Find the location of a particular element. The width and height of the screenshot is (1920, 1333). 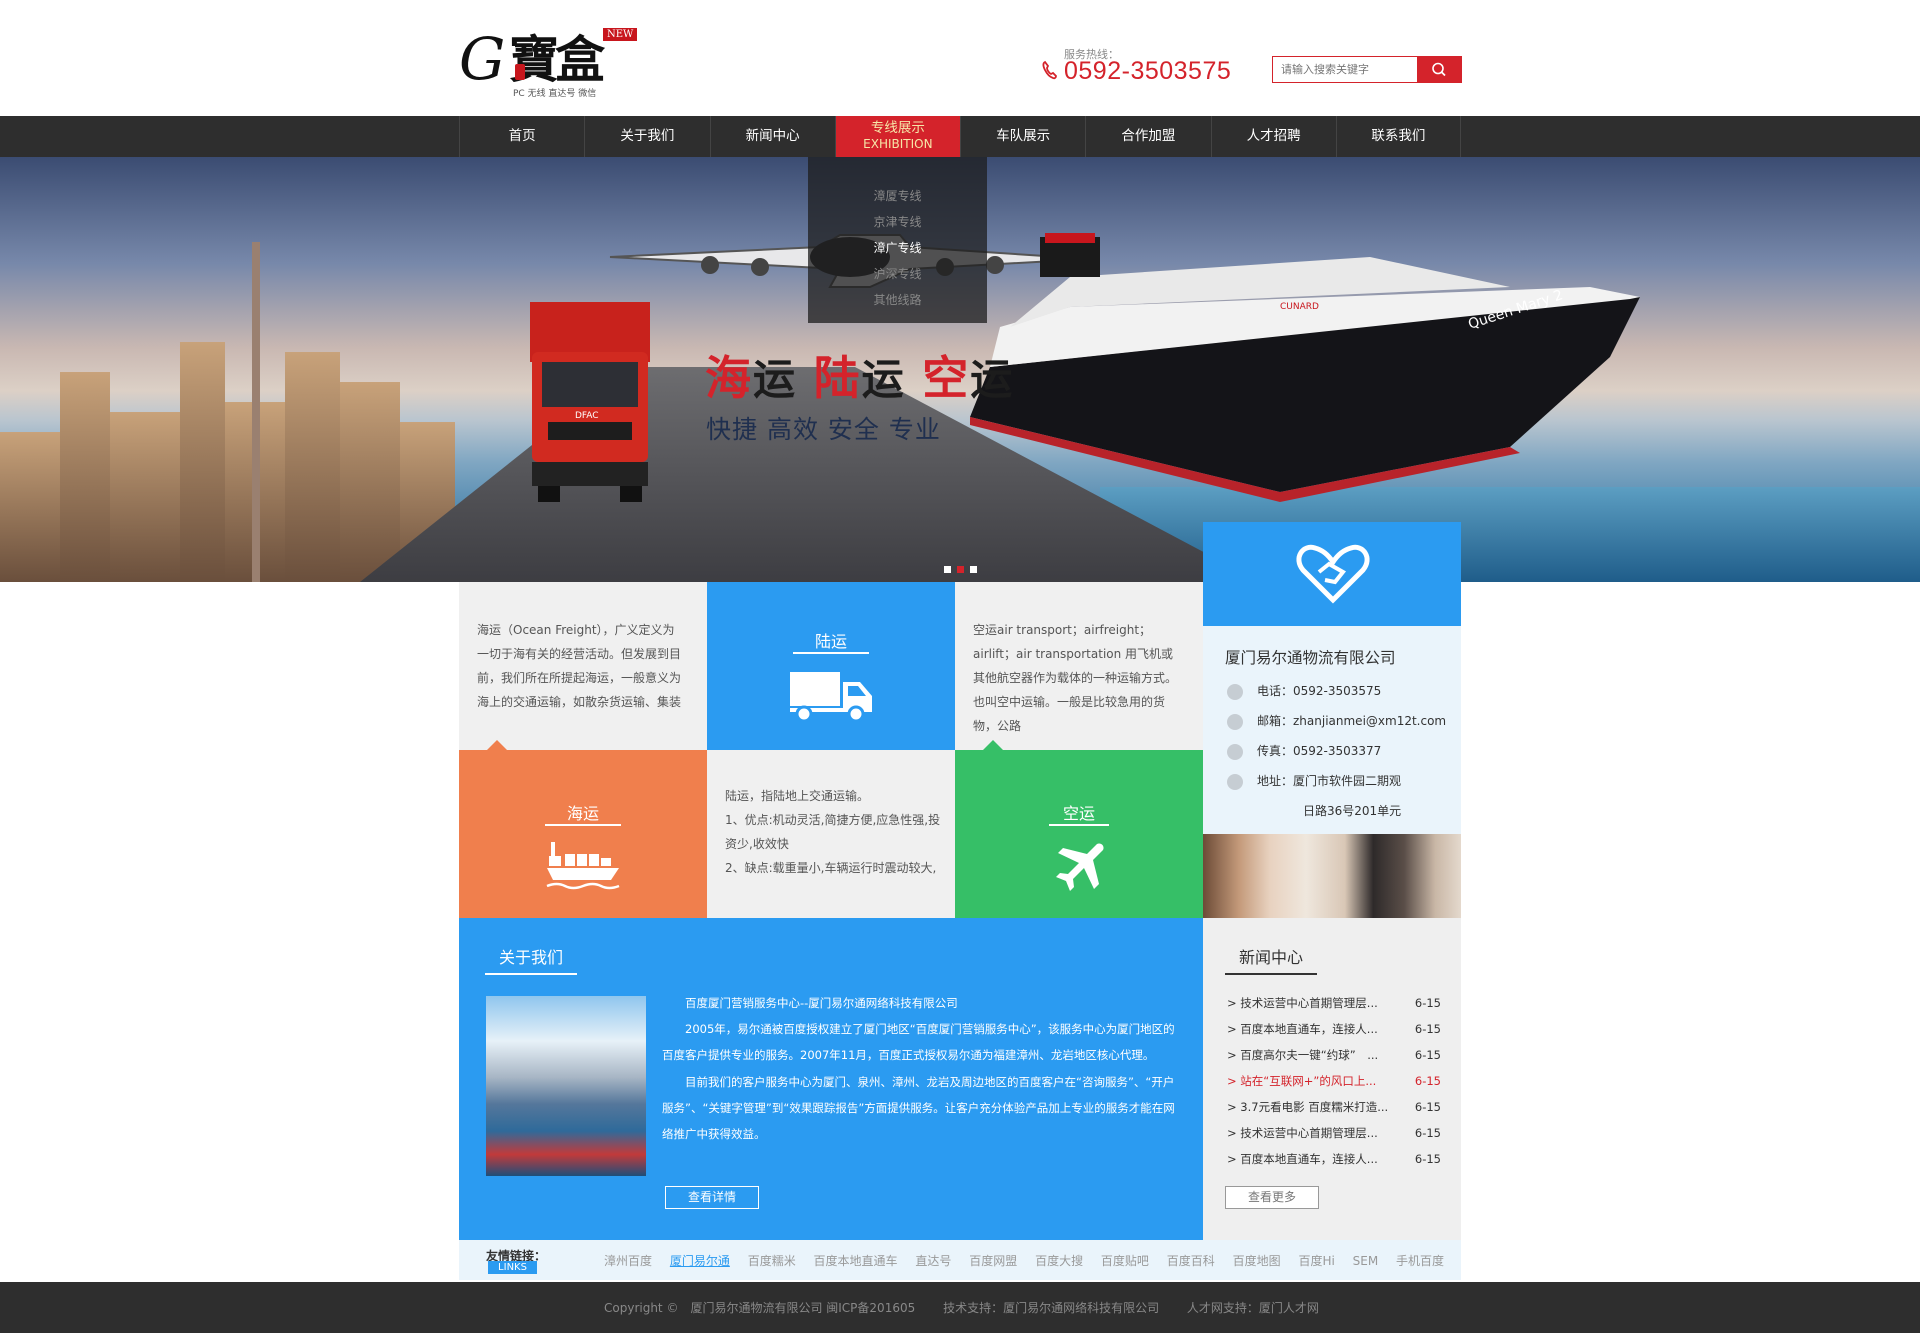

friend-link: 漳州百度 is located at coordinates (628, 1261).